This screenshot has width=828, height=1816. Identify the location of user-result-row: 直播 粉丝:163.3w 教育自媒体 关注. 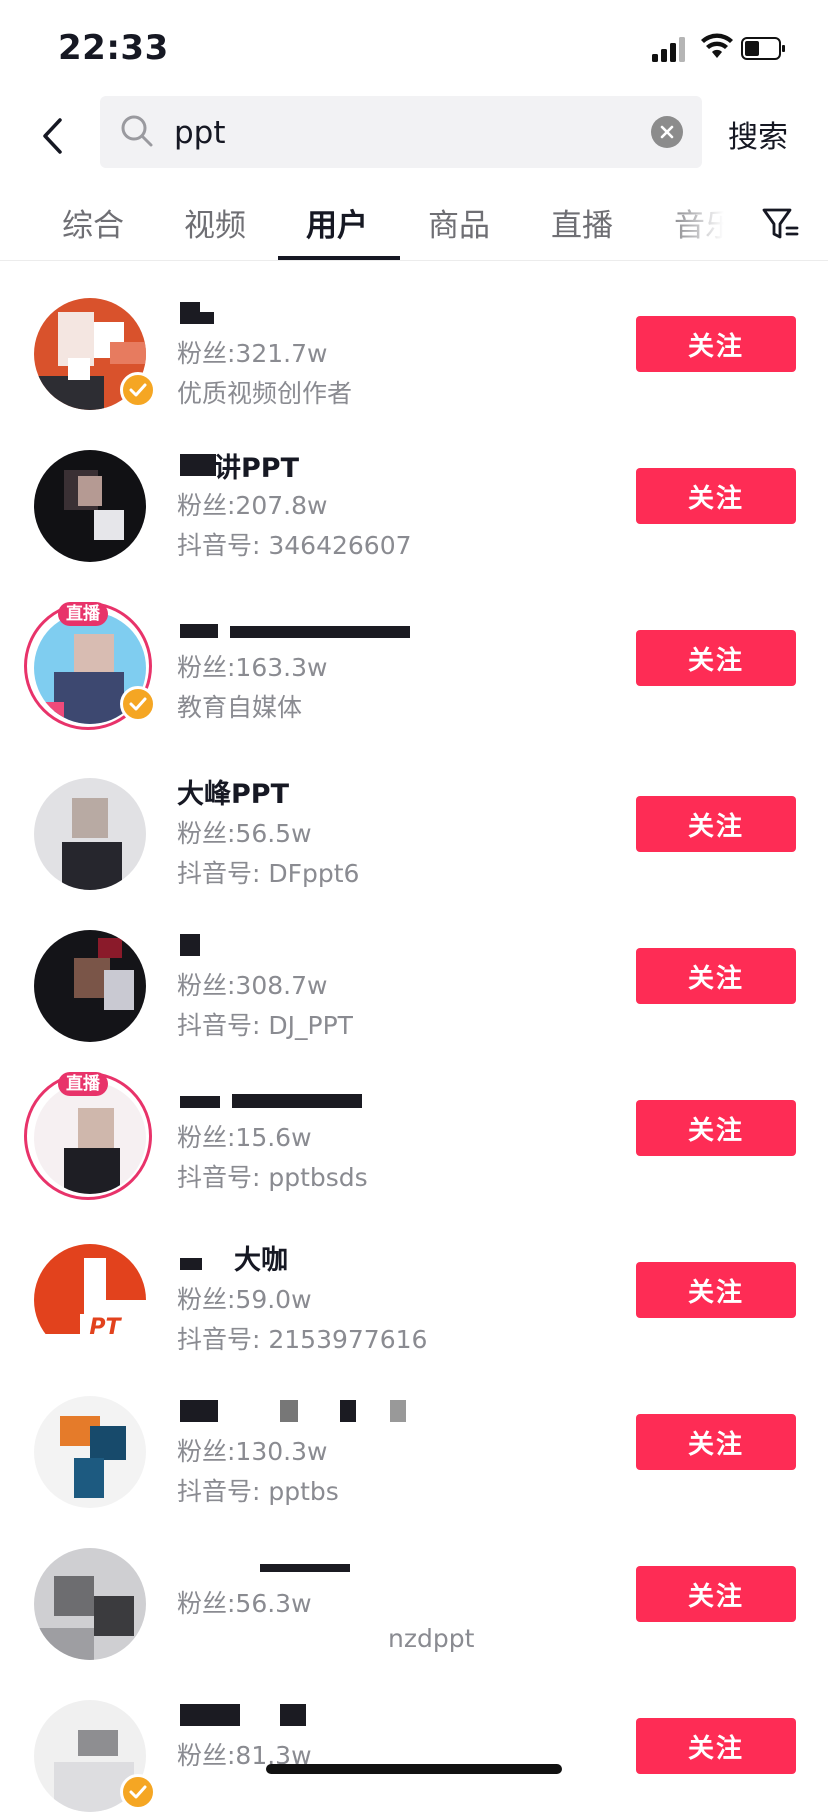
(414, 653).